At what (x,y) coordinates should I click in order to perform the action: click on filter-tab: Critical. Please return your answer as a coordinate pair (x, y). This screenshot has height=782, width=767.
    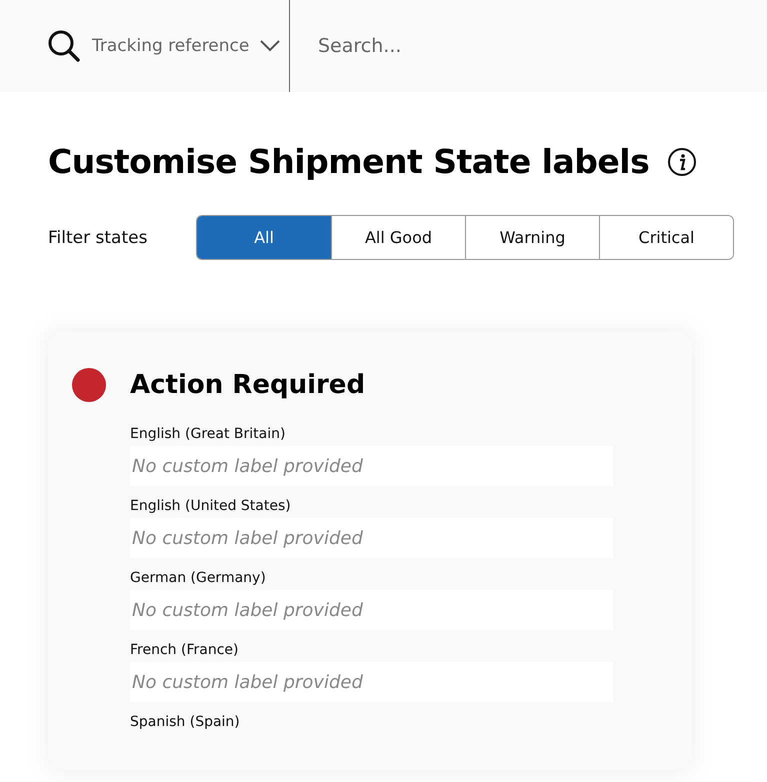
    Looking at the image, I should click on (666, 237).